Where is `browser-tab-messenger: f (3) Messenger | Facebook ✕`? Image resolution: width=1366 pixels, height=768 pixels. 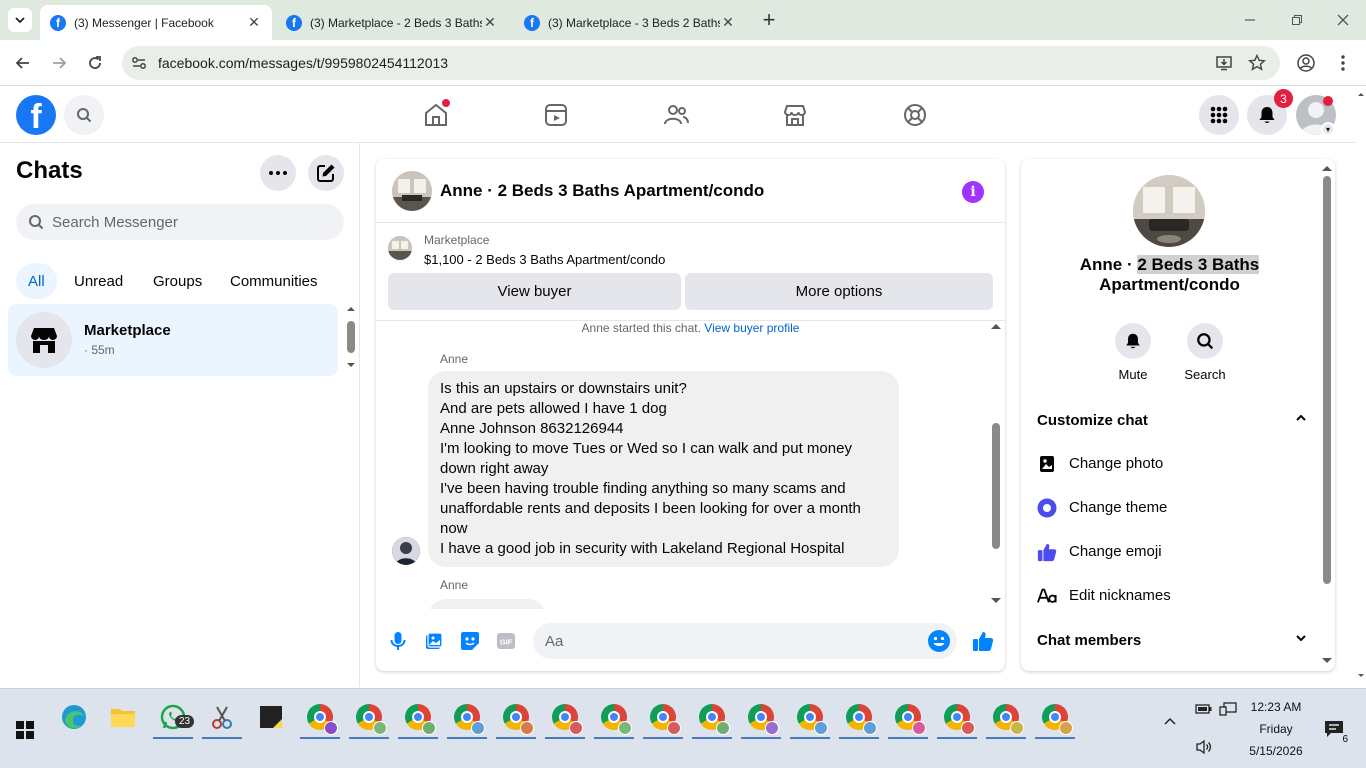
browser-tab-messenger: f (3) Messenger | Facebook ✕ is located at coordinates (156, 22).